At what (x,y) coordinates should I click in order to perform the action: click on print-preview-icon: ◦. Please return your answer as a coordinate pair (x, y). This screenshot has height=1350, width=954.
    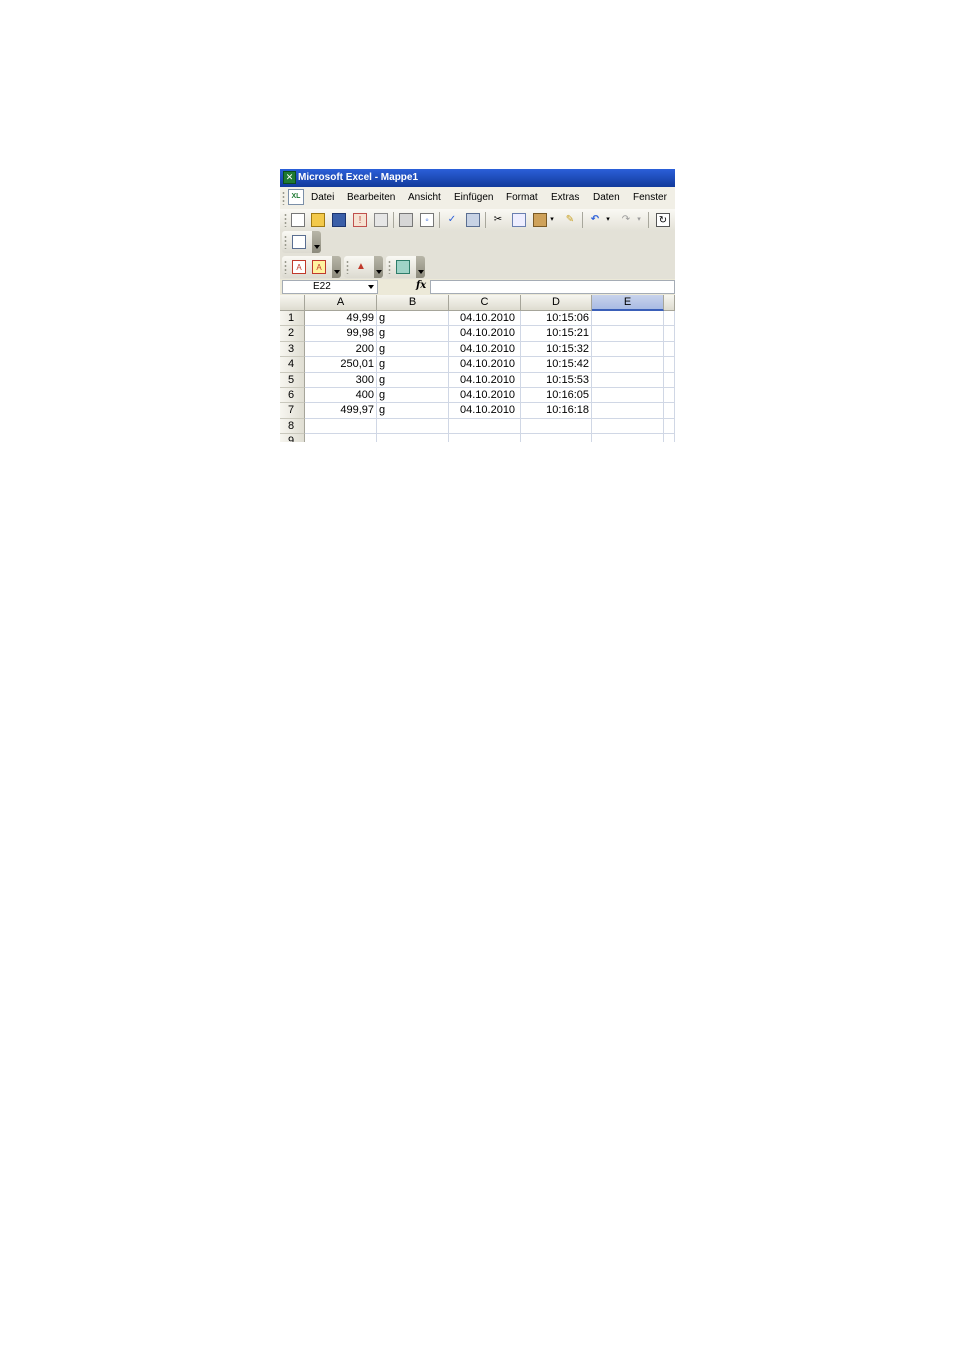
    Looking at the image, I should click on (427, 220).